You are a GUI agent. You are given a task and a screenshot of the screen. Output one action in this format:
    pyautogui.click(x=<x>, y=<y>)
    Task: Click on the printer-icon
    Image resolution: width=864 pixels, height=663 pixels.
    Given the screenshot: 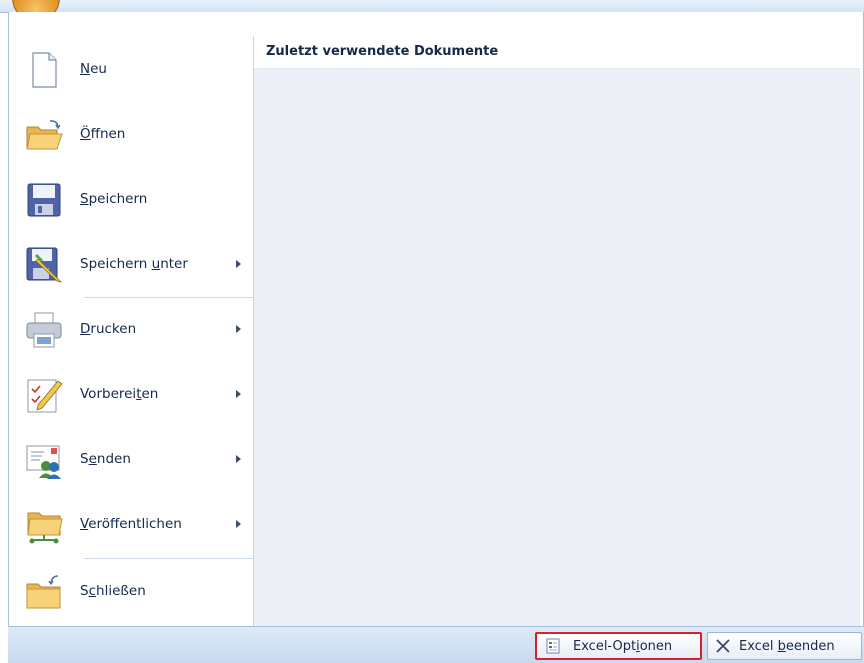 What is the action you would take?
    pyautogui.click(x=44, y=330)
    